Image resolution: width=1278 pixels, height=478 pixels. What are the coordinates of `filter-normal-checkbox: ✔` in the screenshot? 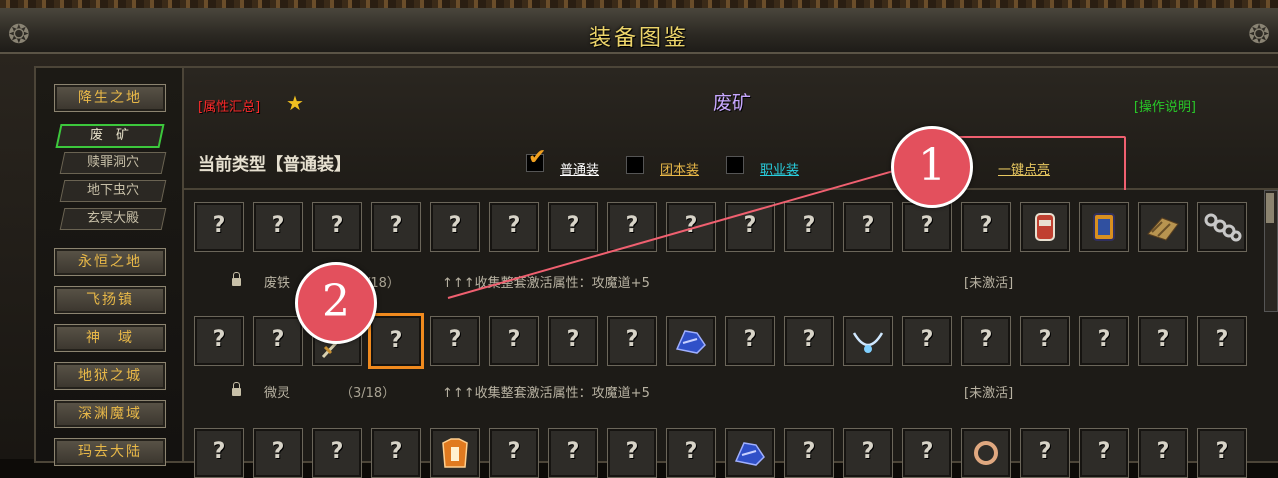 It's located at (536, 158).